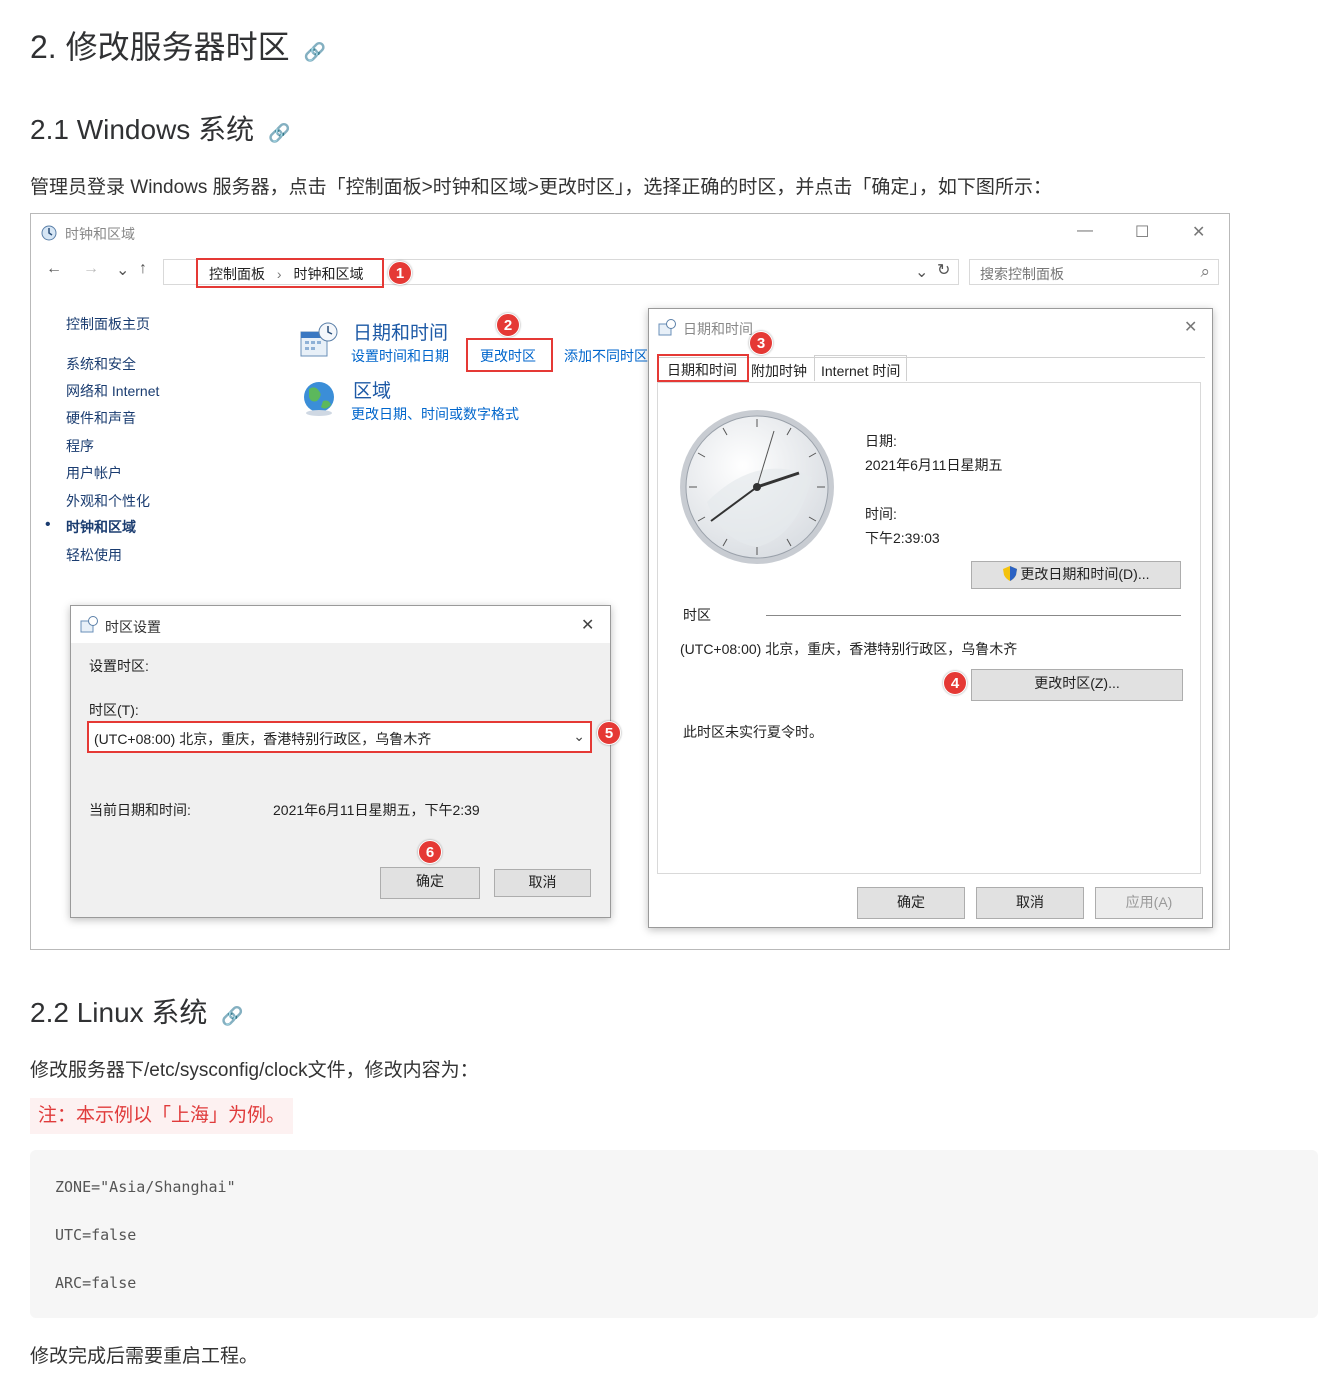  Describe the element at coordinates (89, 624) in the screenshot. I see `timezone-dialog-icon` at that location.